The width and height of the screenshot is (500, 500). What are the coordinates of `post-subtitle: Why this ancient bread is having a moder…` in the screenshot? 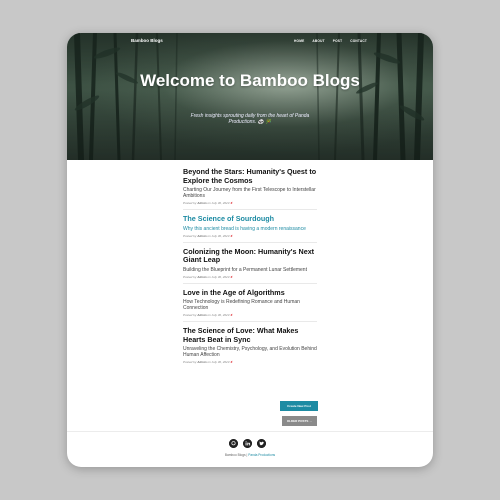 It's located at (250, 229).